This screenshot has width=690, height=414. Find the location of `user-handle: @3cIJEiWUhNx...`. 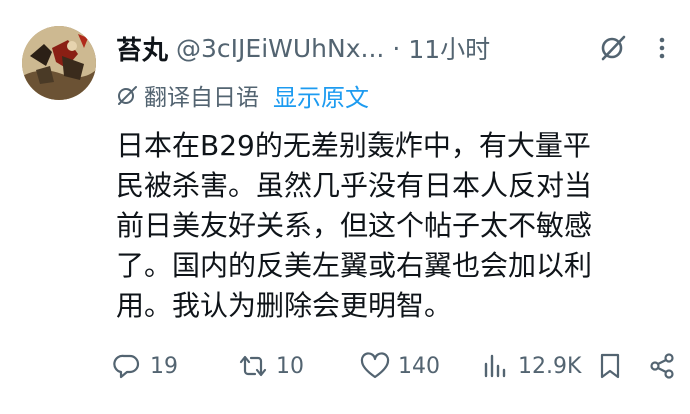

user-handle: @3cIJEiWUhNx... is located at coordinates (280, 48).